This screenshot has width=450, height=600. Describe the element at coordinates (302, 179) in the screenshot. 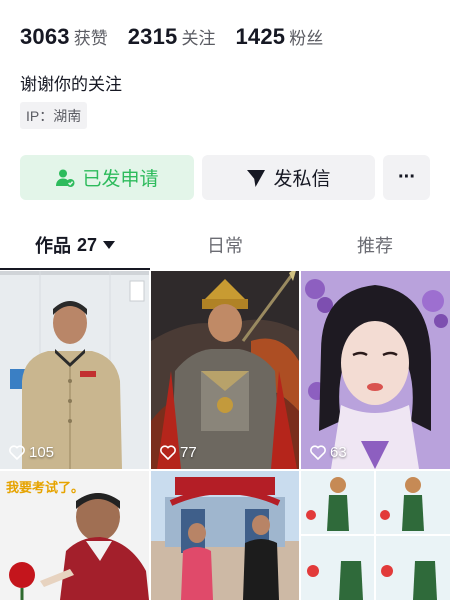

I see `send-message-label: 发私信` at that location.